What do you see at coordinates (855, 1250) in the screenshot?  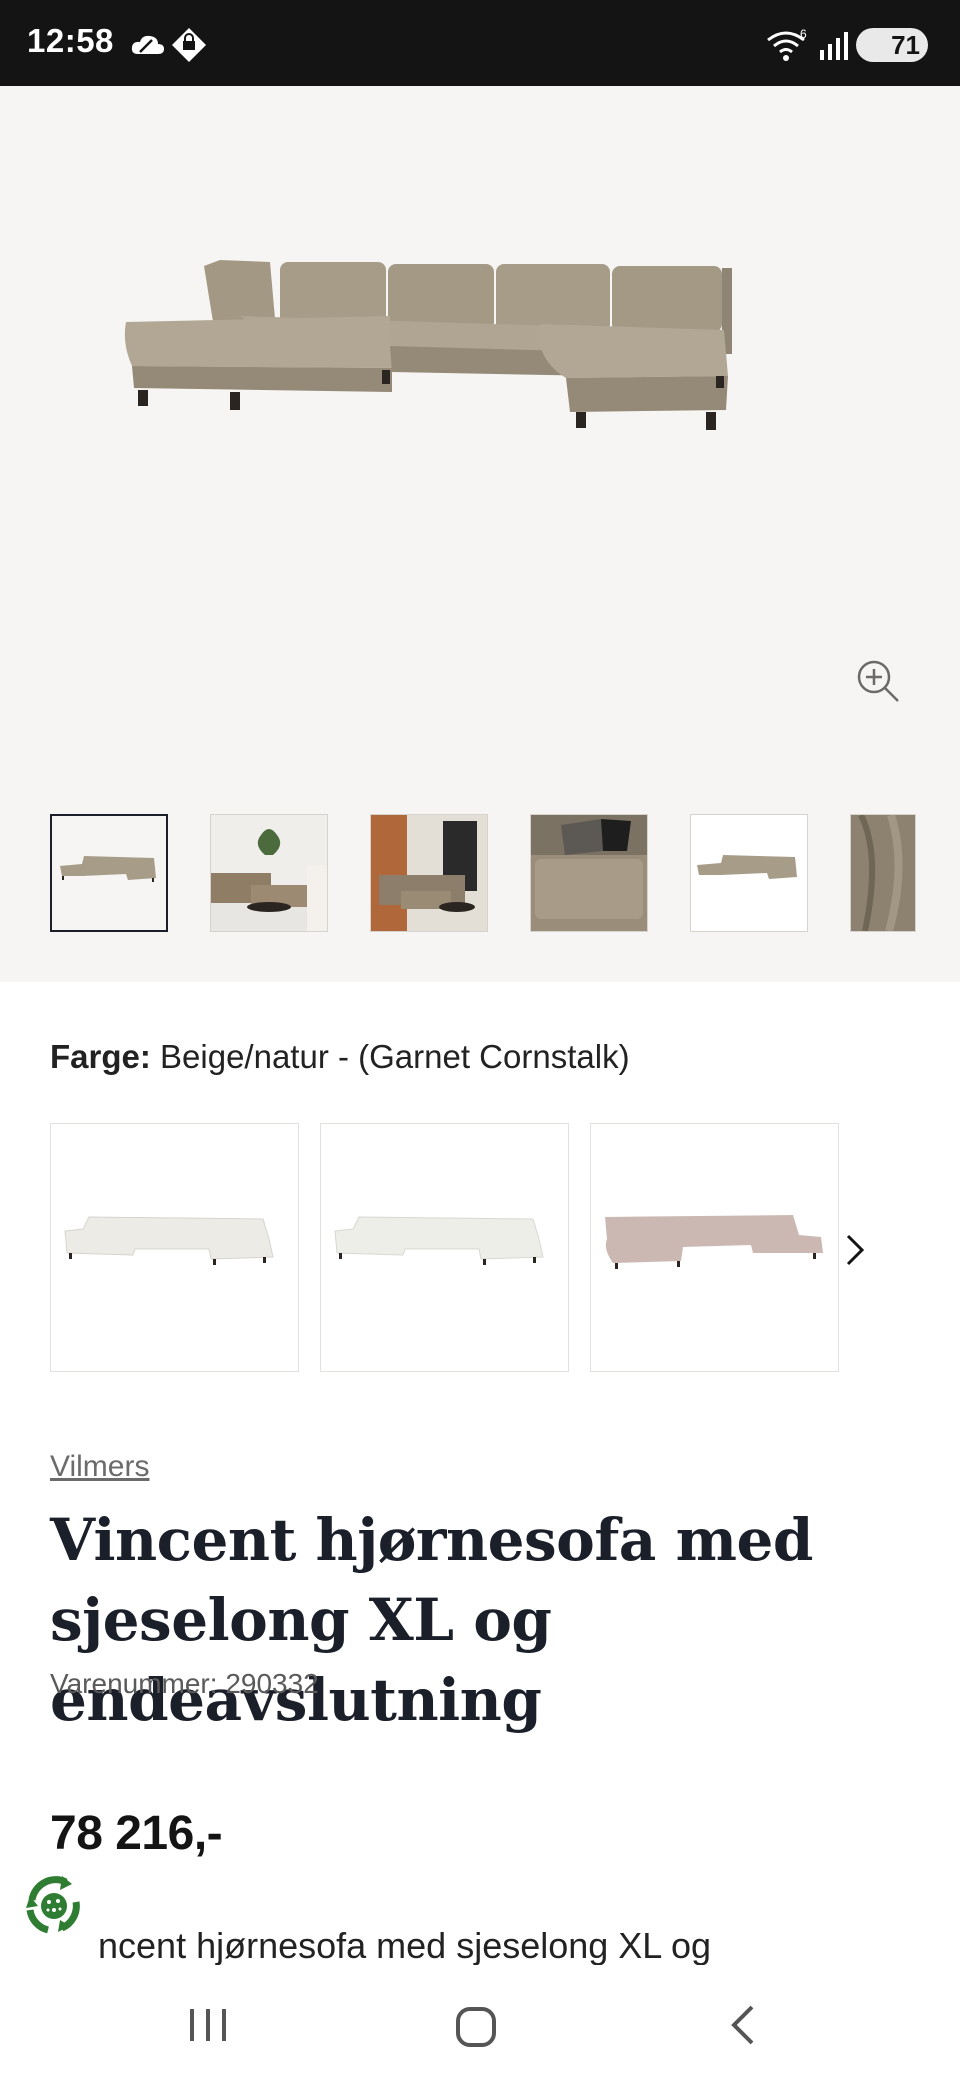 I see `chevron-right-icon` at bounding box center [855, 1250].